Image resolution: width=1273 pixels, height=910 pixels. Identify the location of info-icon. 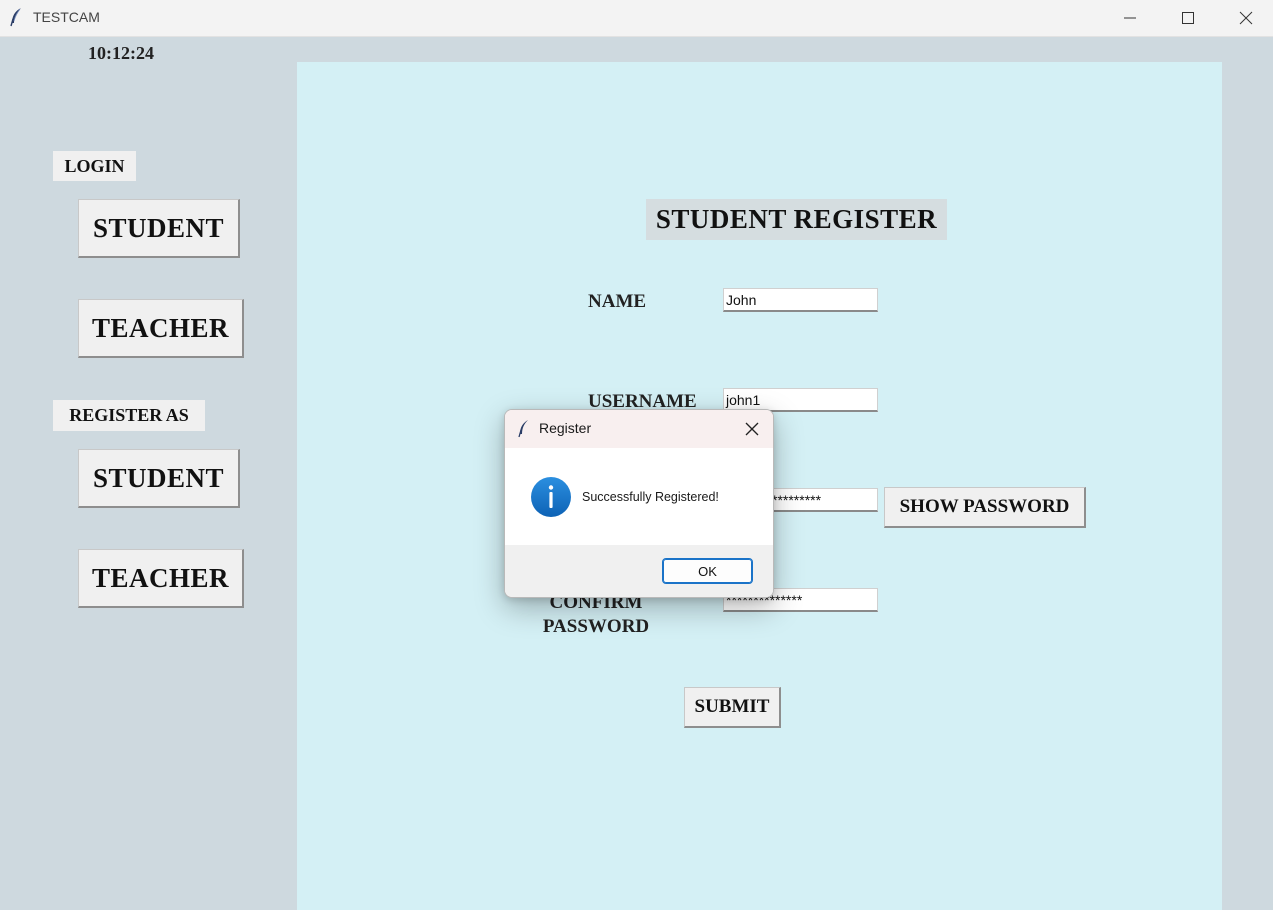
(551, 497).